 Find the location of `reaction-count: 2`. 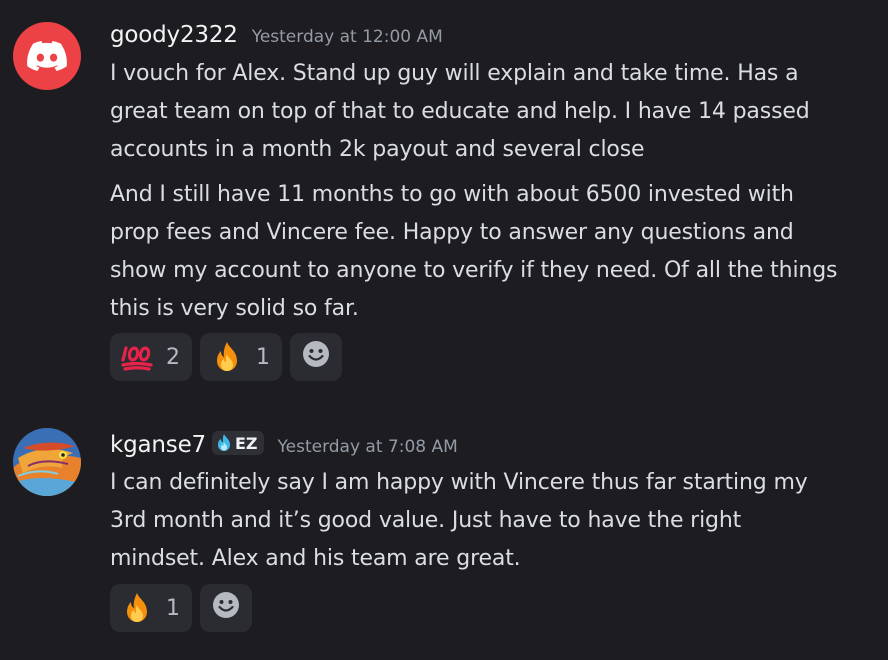

reaction-count: 2 is located at coordinates (173, 357).